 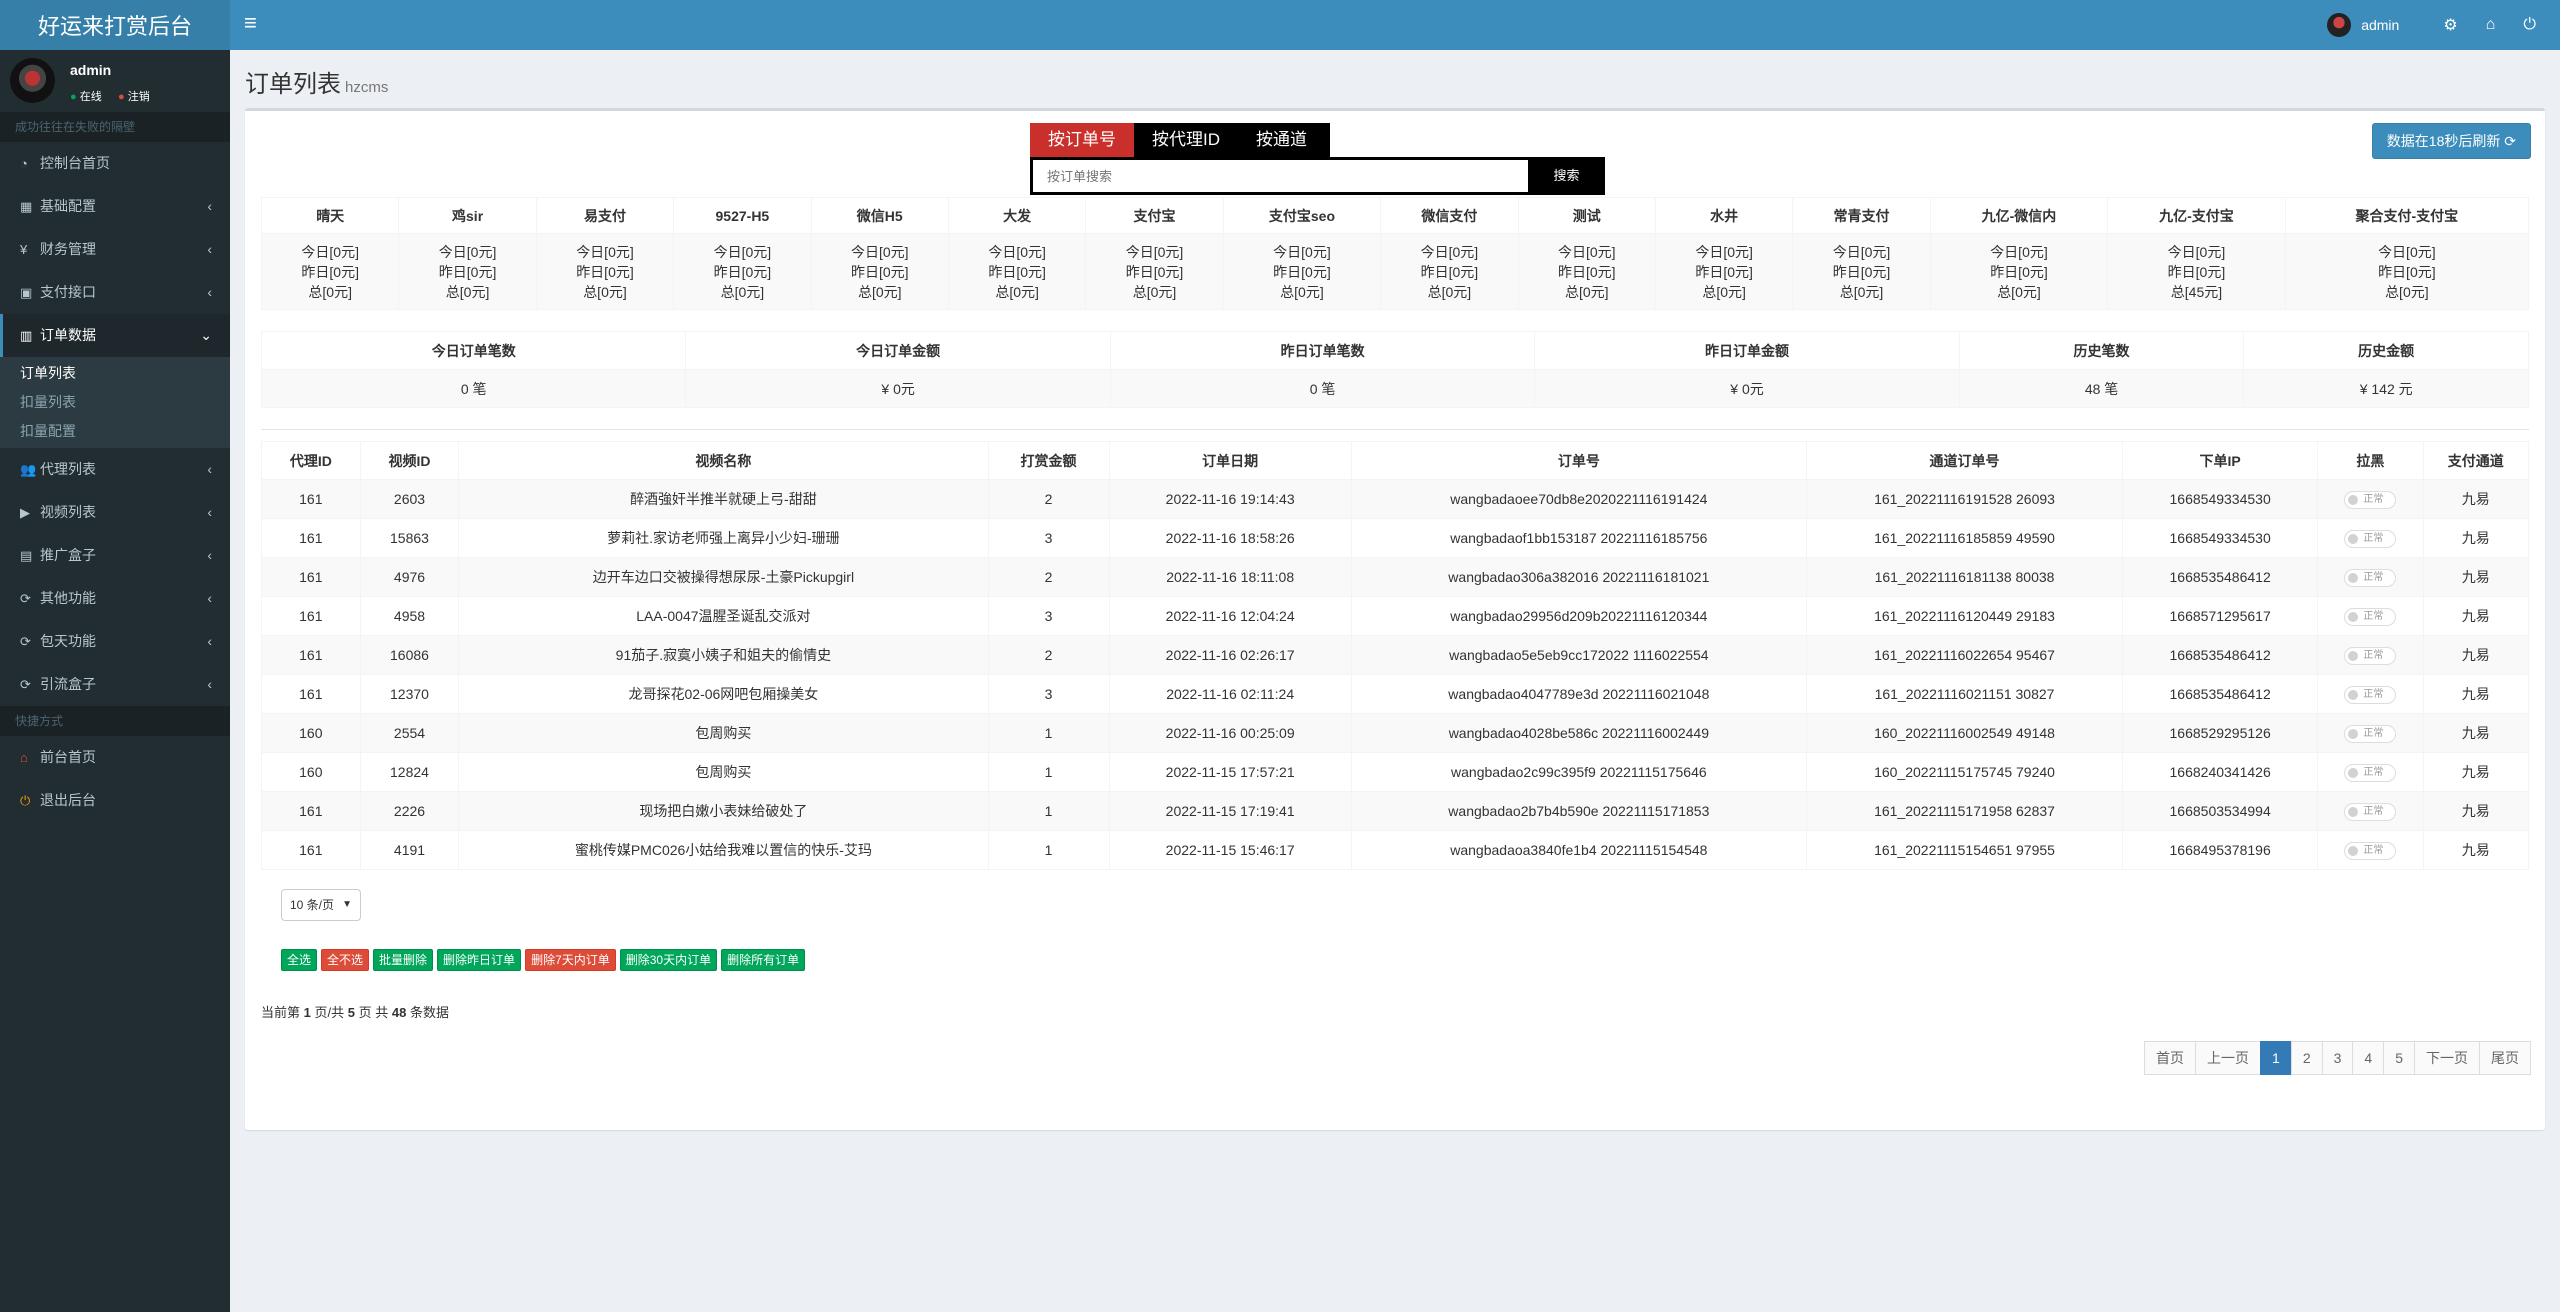 I want to click on menu-toggle-icon: ≡, so click(x=250, y=23).